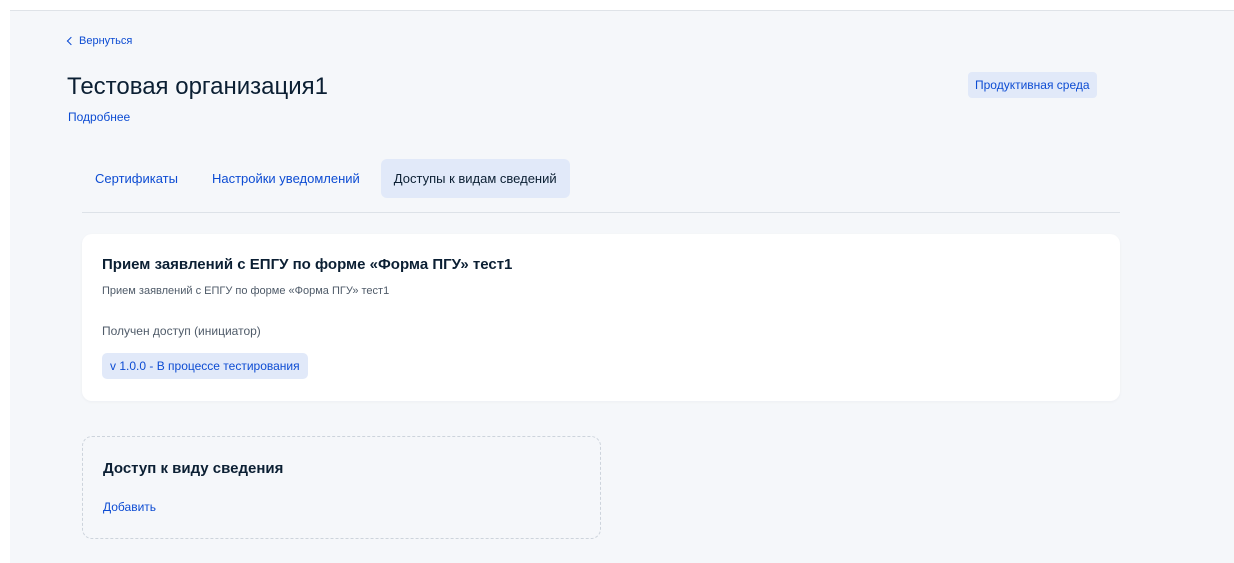 This screenshot has width=1234, height=563. I want to click on chevron-left-icon, so click(71, 41).